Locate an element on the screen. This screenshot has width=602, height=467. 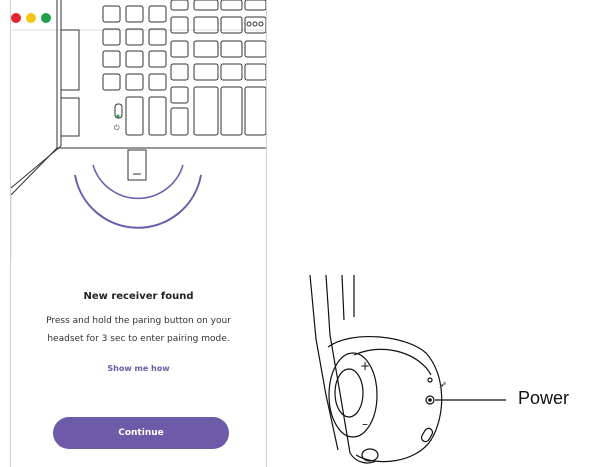
volume-up-label: + is located at coordinates (365, 366).